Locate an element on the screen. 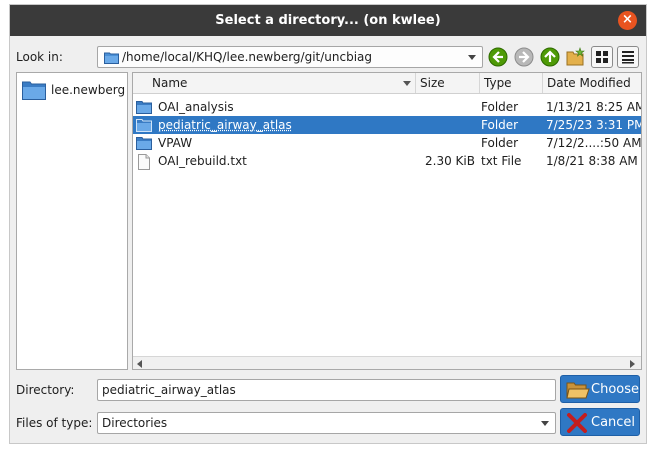 The image size is (656, 453). dialog-title: Select a directory... (on kwlee) is located at coordinates (328, 20).